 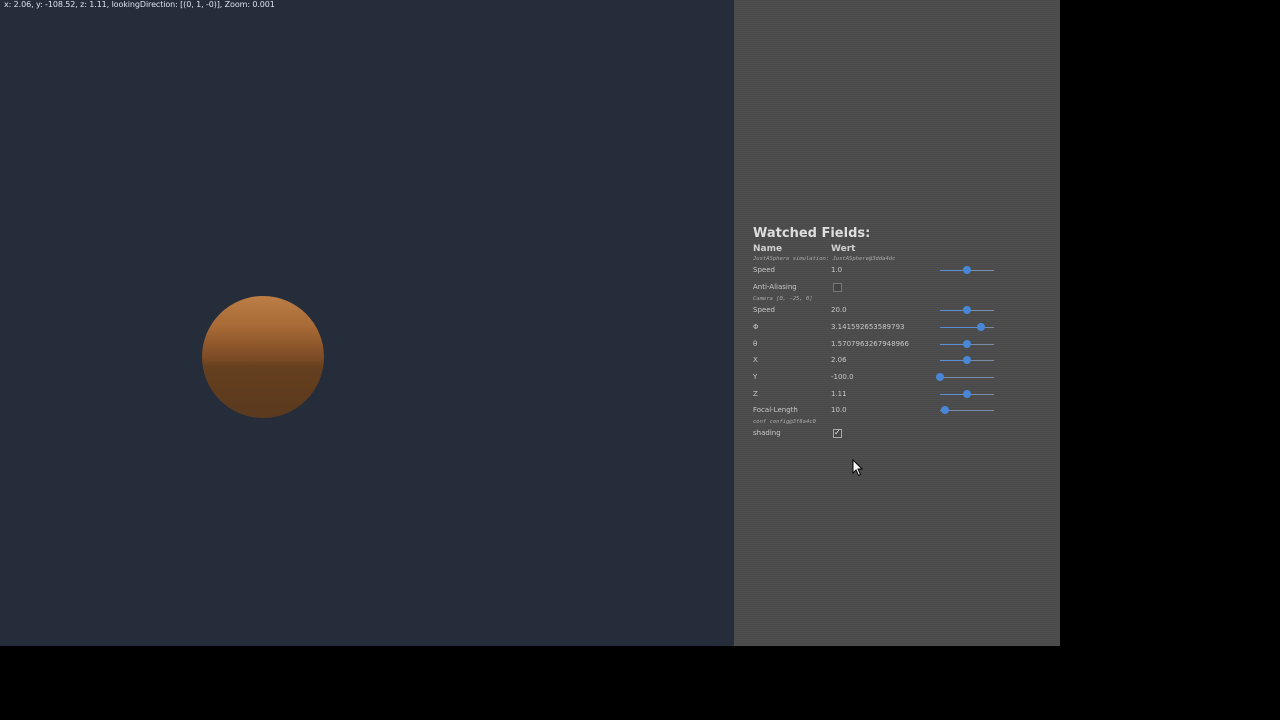 I want to click on field-label-speed: Speed, so click(x=764, y=270).